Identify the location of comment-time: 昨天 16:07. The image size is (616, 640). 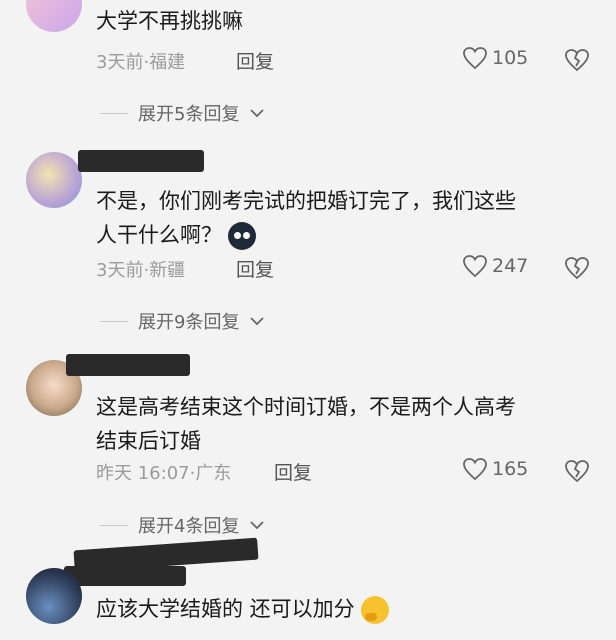
(143, 473).